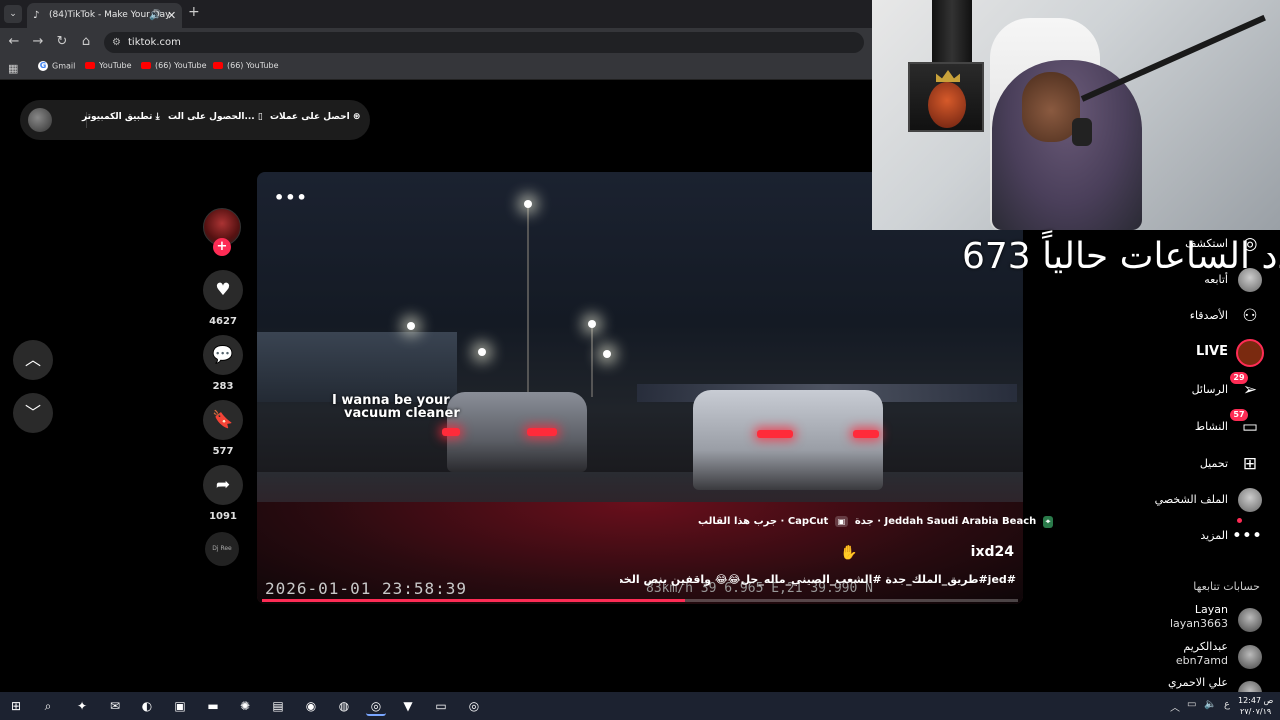 This screenshot has height=720, width=1280. What do you see at coordinates (82, 706) in the screenshot?
I see `copilot-icon: ✦` at bounding box center [82, 706].